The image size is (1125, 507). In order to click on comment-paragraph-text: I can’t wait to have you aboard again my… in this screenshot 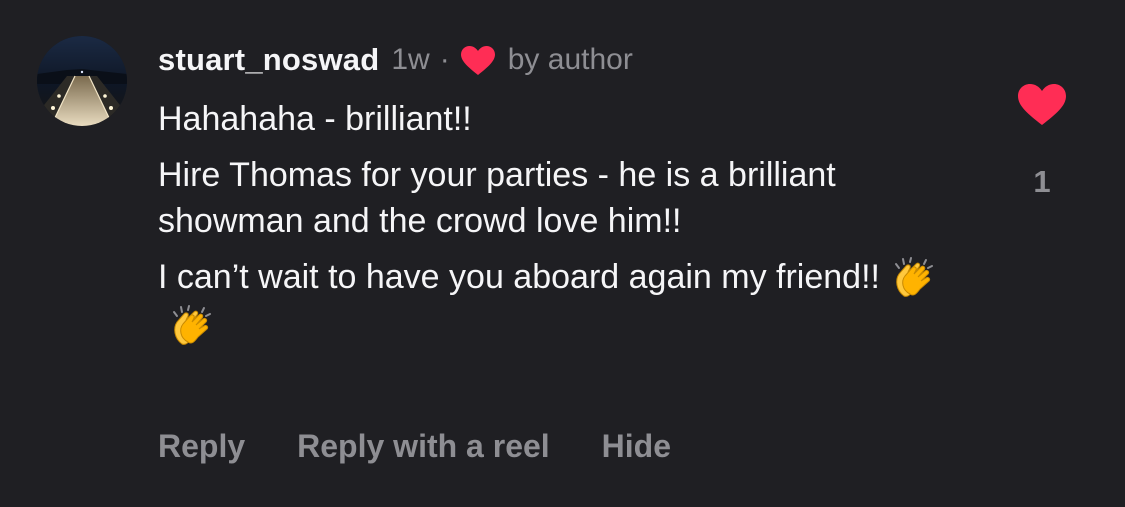, I will do `click(519, 277)`.